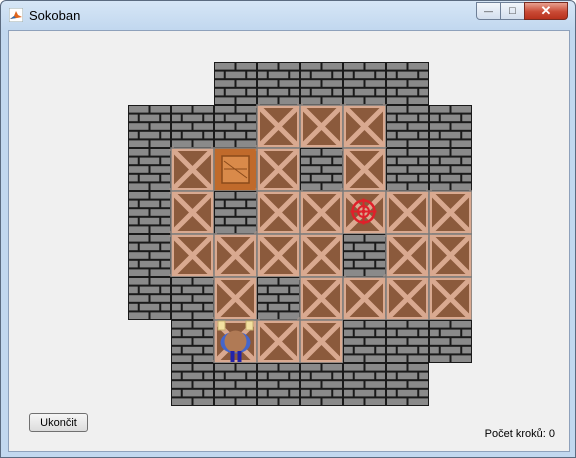 The height and width of the screenshot is (458, 576). Describe the element at coordinates (16, 15) in the screenshot. I see `matlab-icon` at that location.